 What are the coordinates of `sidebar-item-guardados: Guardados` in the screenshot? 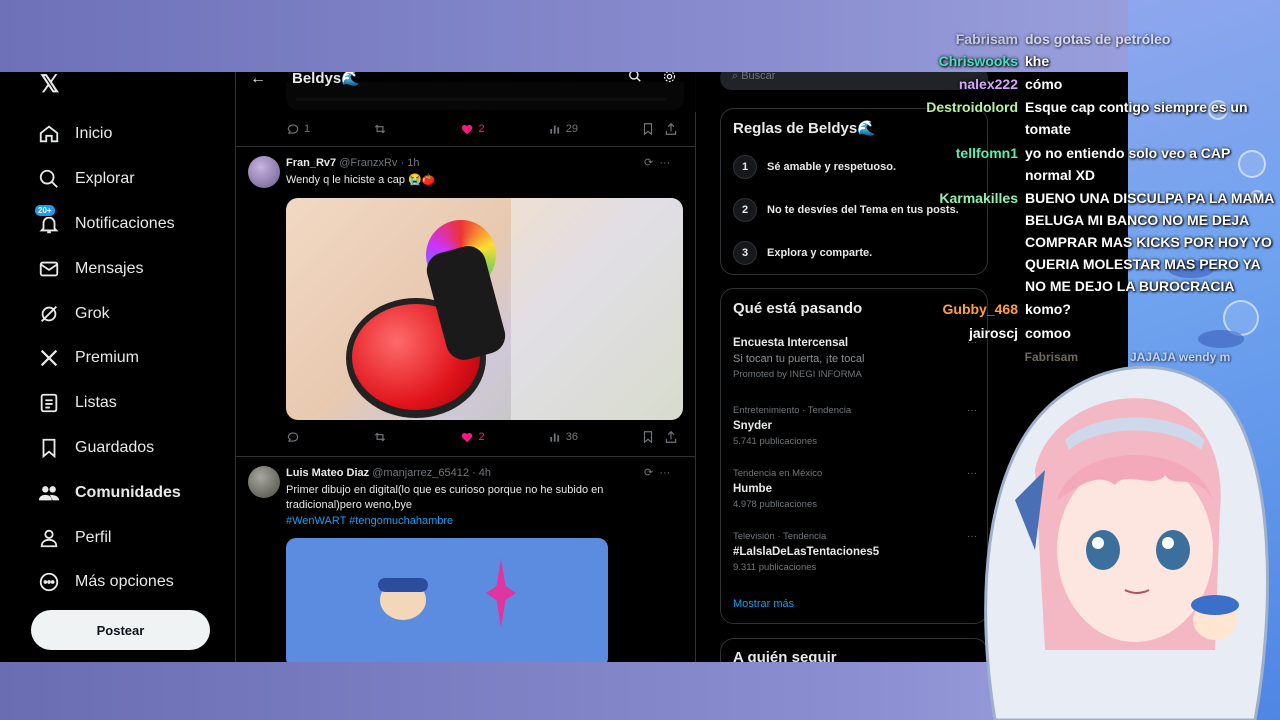 It's located at (109, 448).